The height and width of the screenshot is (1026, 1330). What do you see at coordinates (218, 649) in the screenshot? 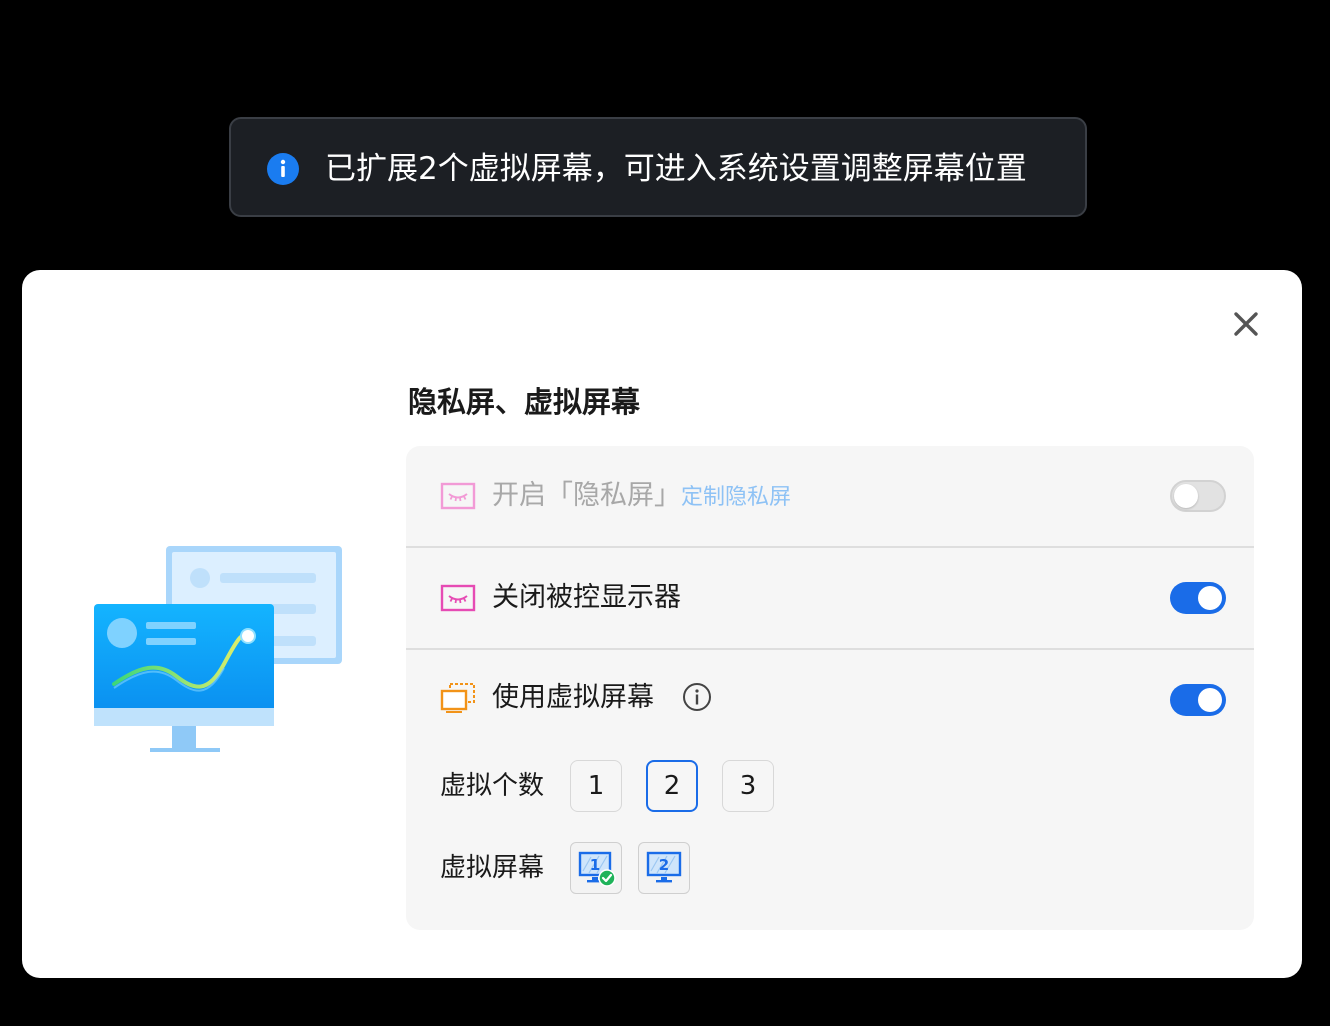
I see `virtual-display-illustration` at bounding box center [218, 649].